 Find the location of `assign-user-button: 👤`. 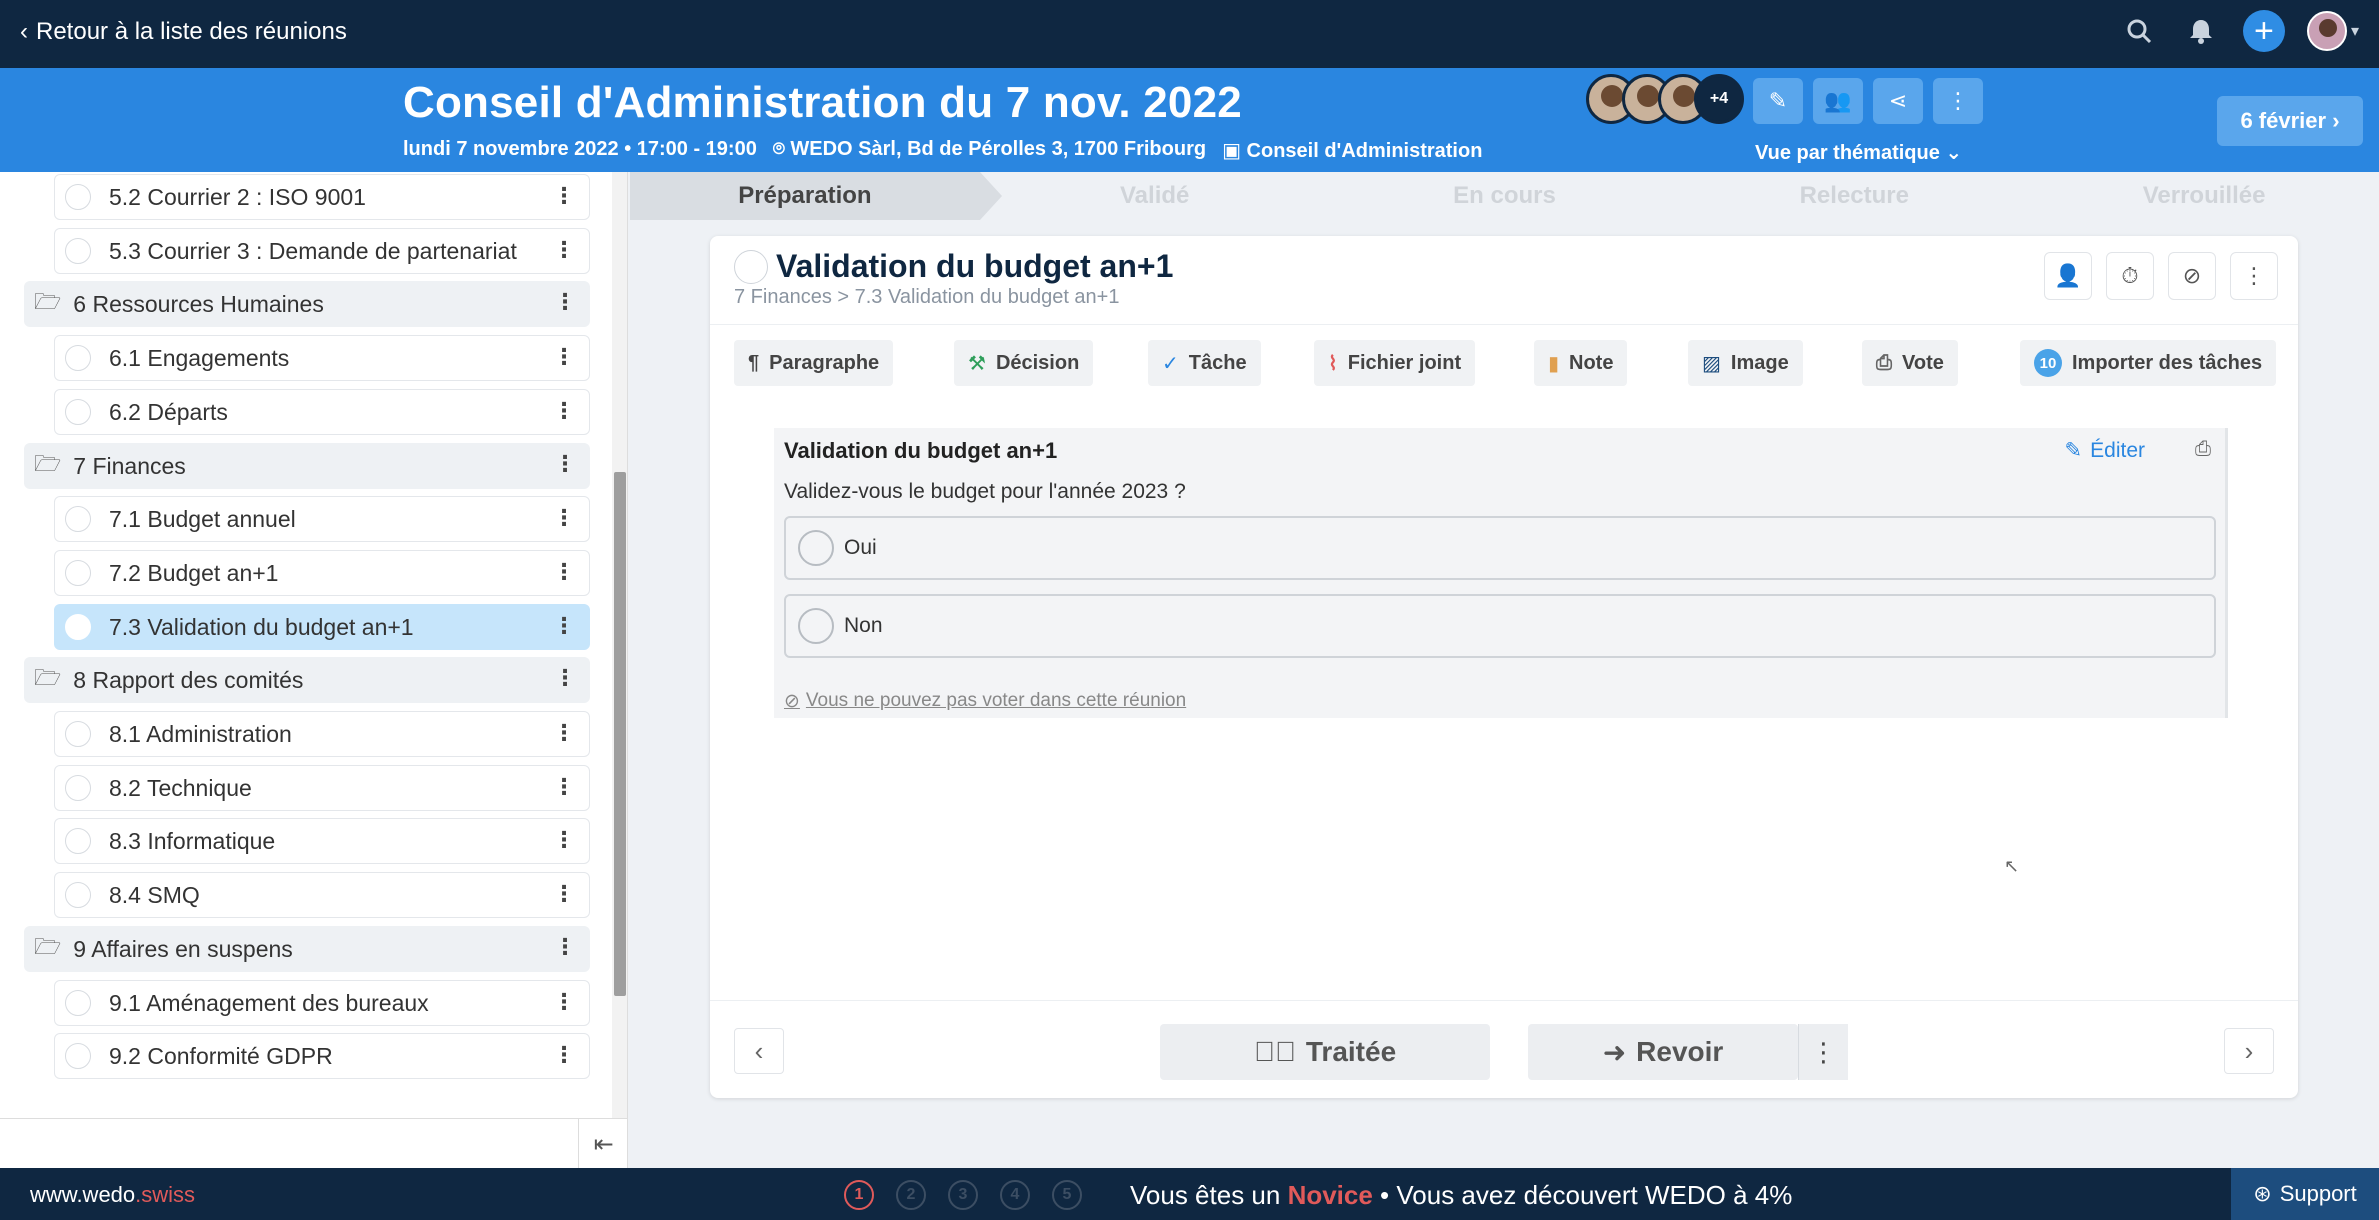

assign-user-button: 👤 is located at coordinates (2068, 276).